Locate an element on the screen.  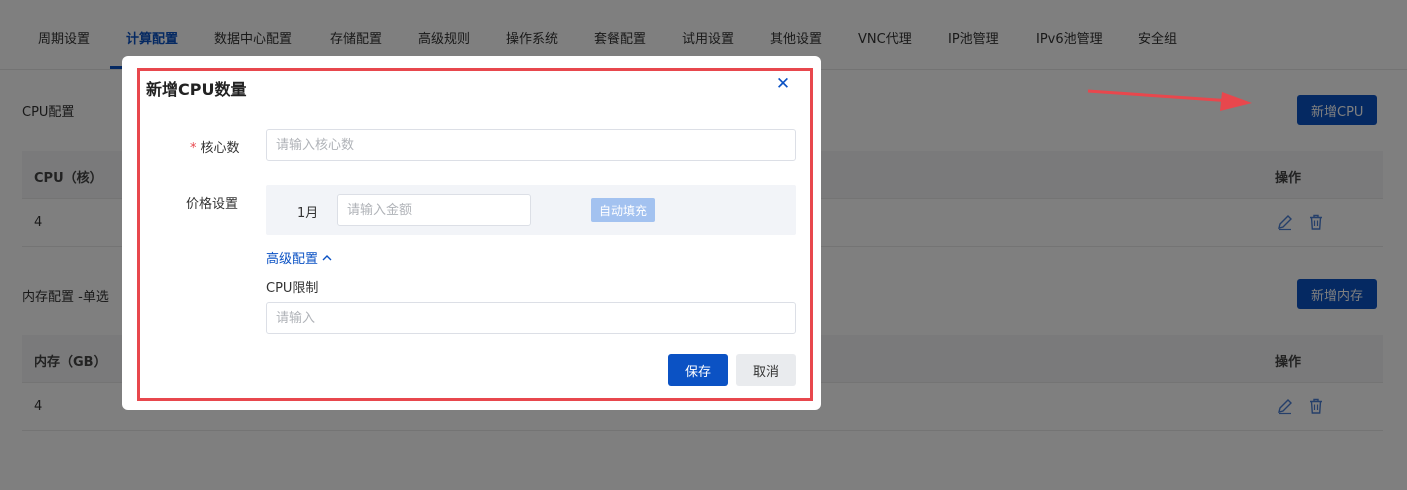
core-count-label: * 核心数 is located at coordinates (215, 146).